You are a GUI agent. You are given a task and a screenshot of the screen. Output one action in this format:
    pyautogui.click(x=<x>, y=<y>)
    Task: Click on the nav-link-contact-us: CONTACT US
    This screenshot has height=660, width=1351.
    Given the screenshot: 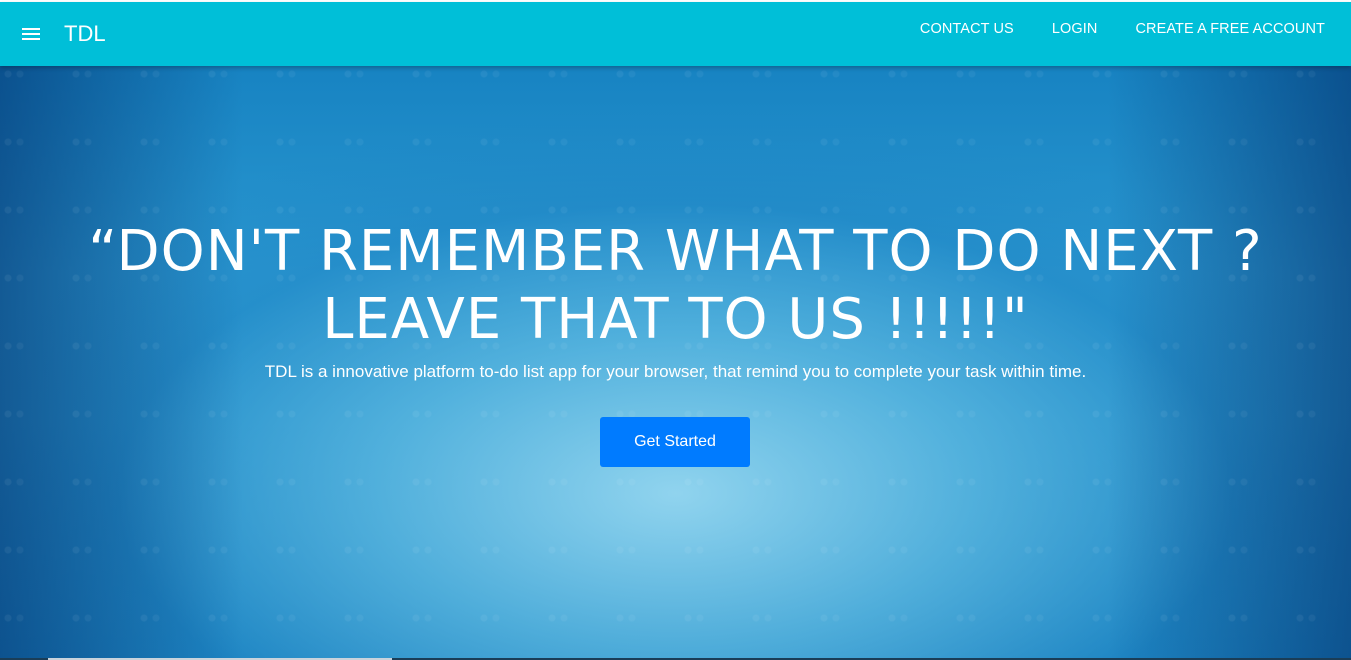 What is the action you would take?
    pyautogui.click(x=967, y=29)
    